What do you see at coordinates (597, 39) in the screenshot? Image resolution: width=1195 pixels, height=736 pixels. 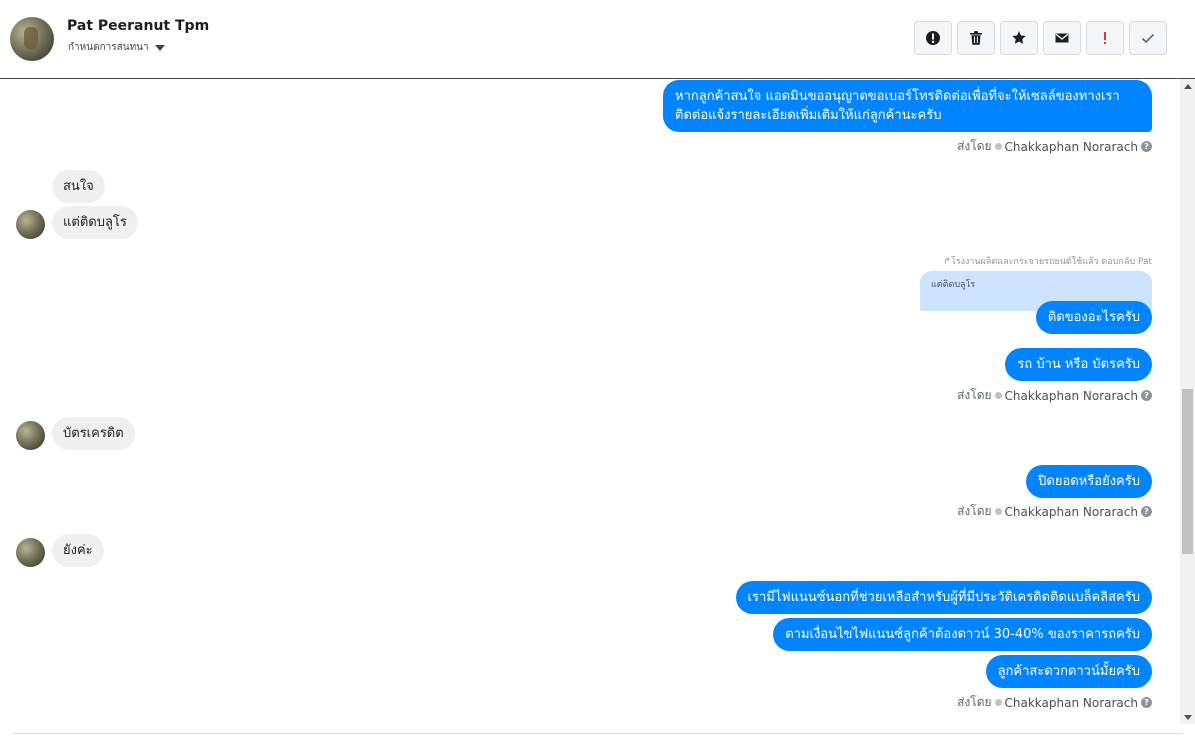 I see `conversation-header: Pat Peeranut Tpm กำหนดการสนทนา` at bounding box center [597, 39].